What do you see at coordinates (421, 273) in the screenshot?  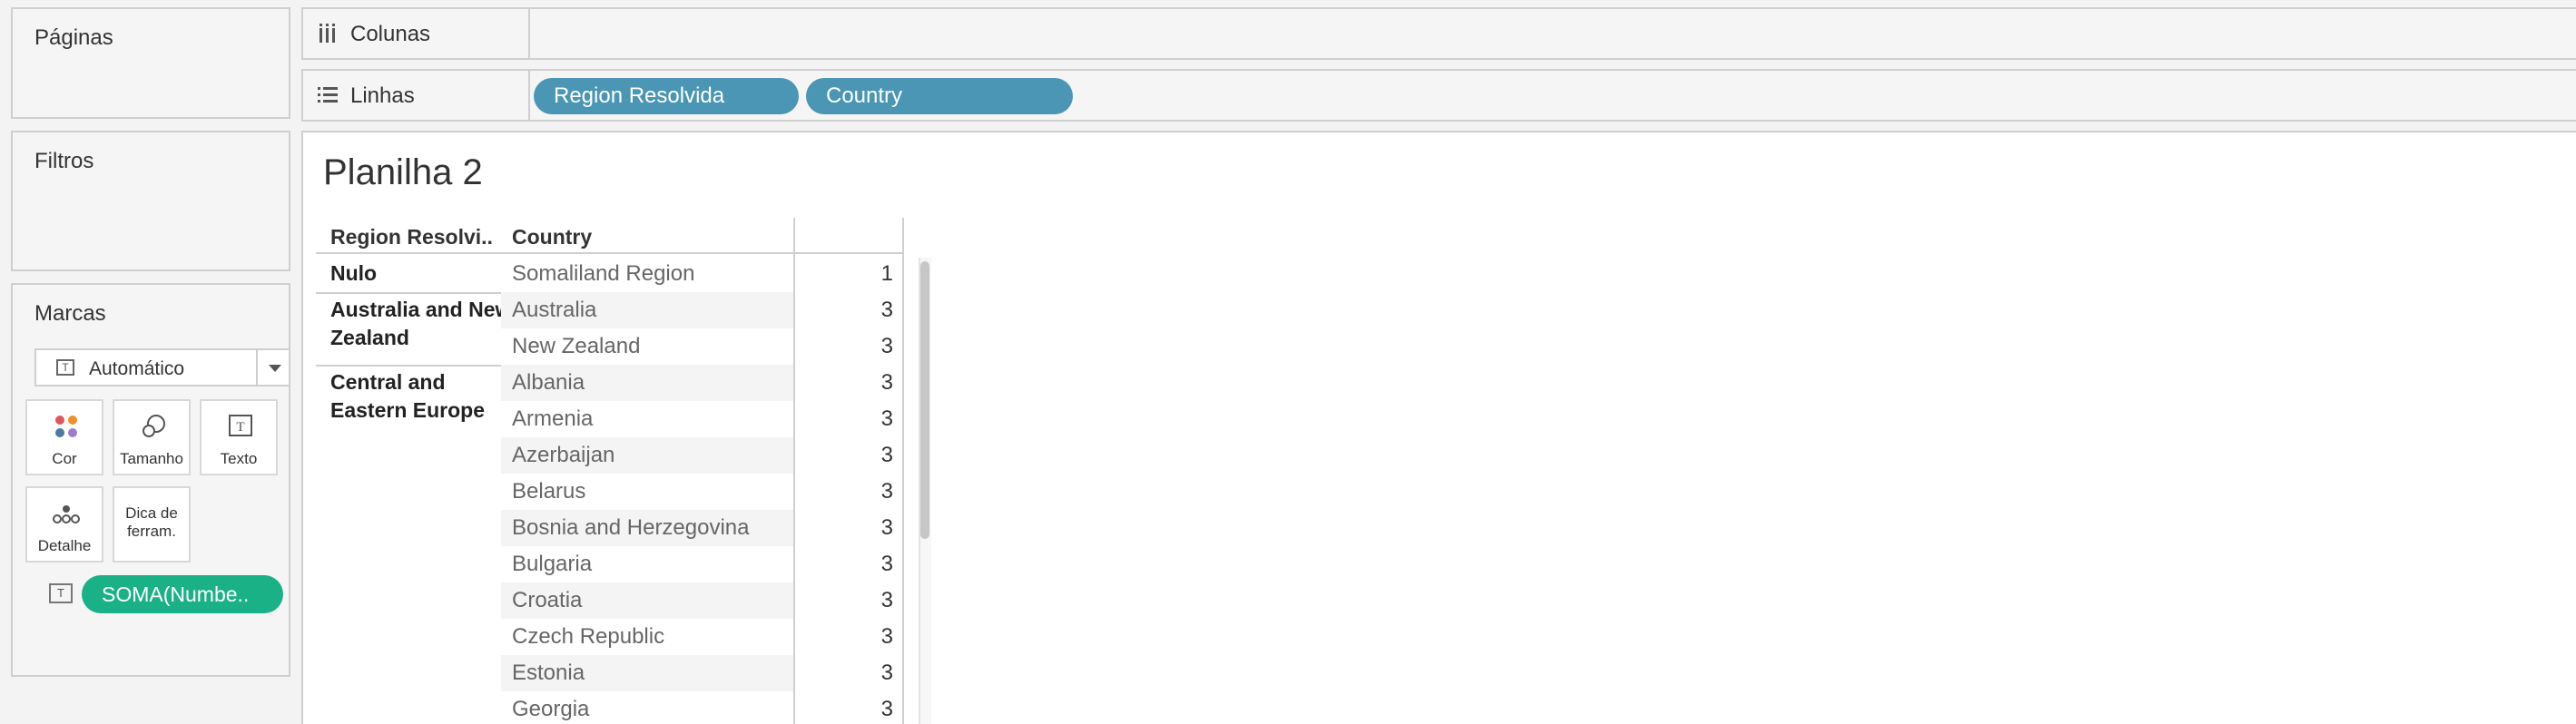 I see `region-label: Nulo` at bounding box center [421, 273].